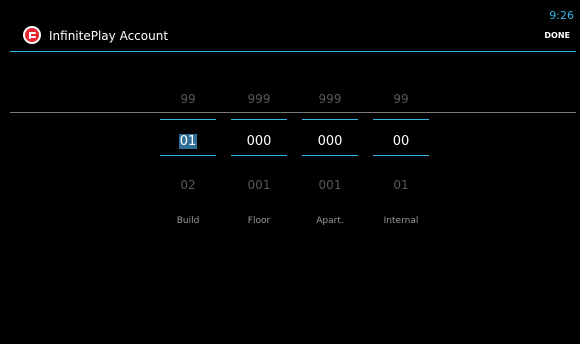  Describe the element at coordinates (188, 185) in the screenshot. I see `build-next-value: 02` at that location.